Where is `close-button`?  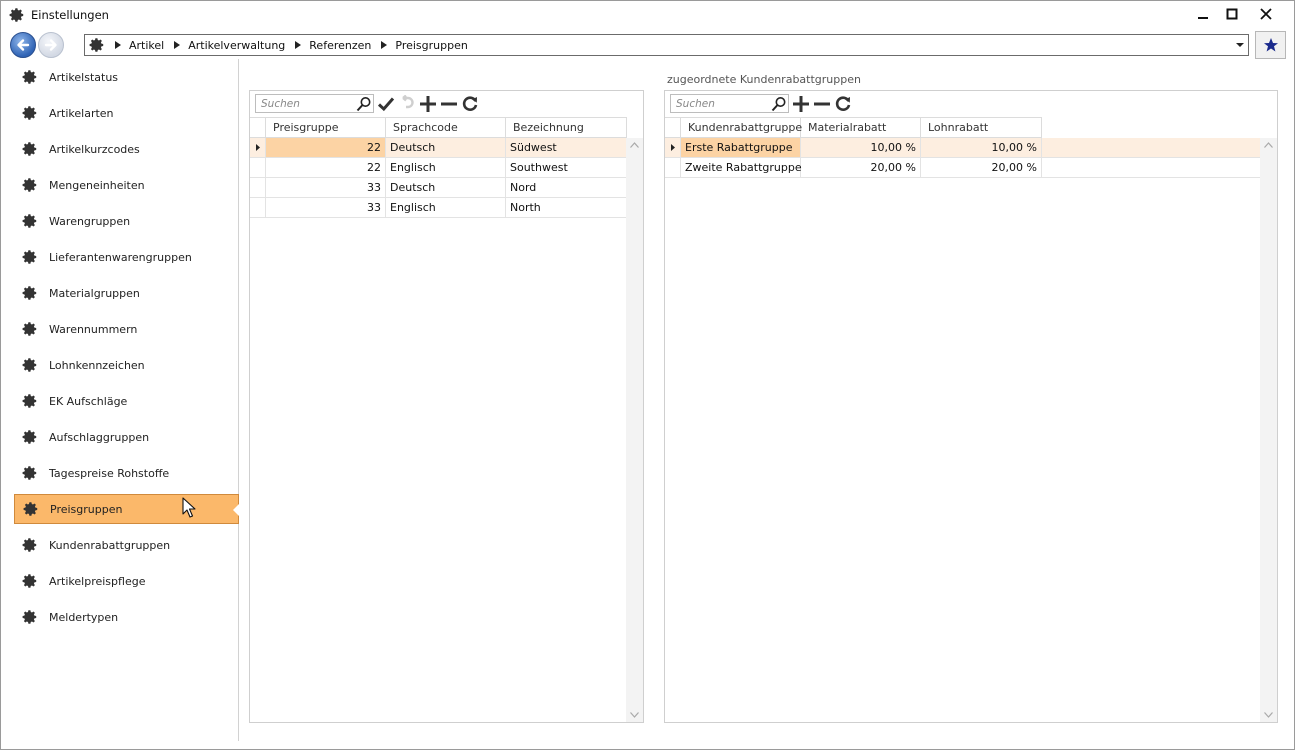
close-button is located at coordinates (1266, 14).